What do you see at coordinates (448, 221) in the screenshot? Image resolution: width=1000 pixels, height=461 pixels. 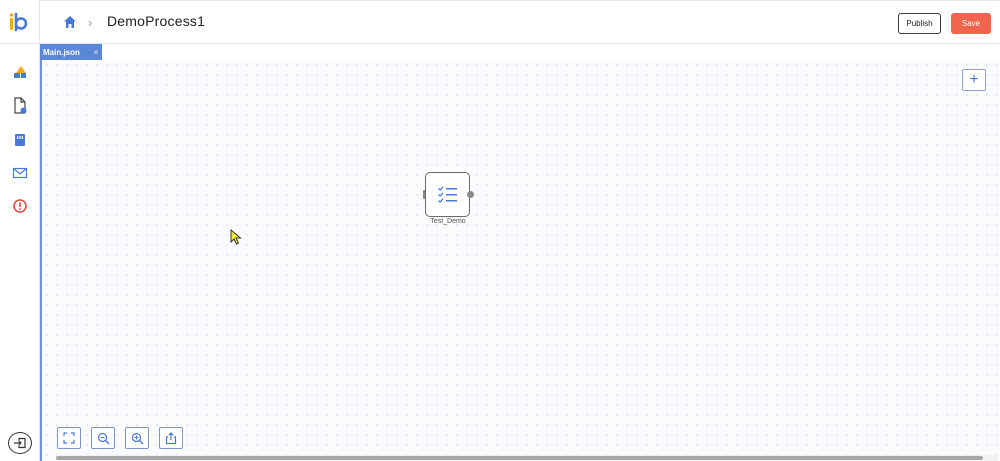 I see `node-label: Test_Demo` at bounding box center [448, 221].